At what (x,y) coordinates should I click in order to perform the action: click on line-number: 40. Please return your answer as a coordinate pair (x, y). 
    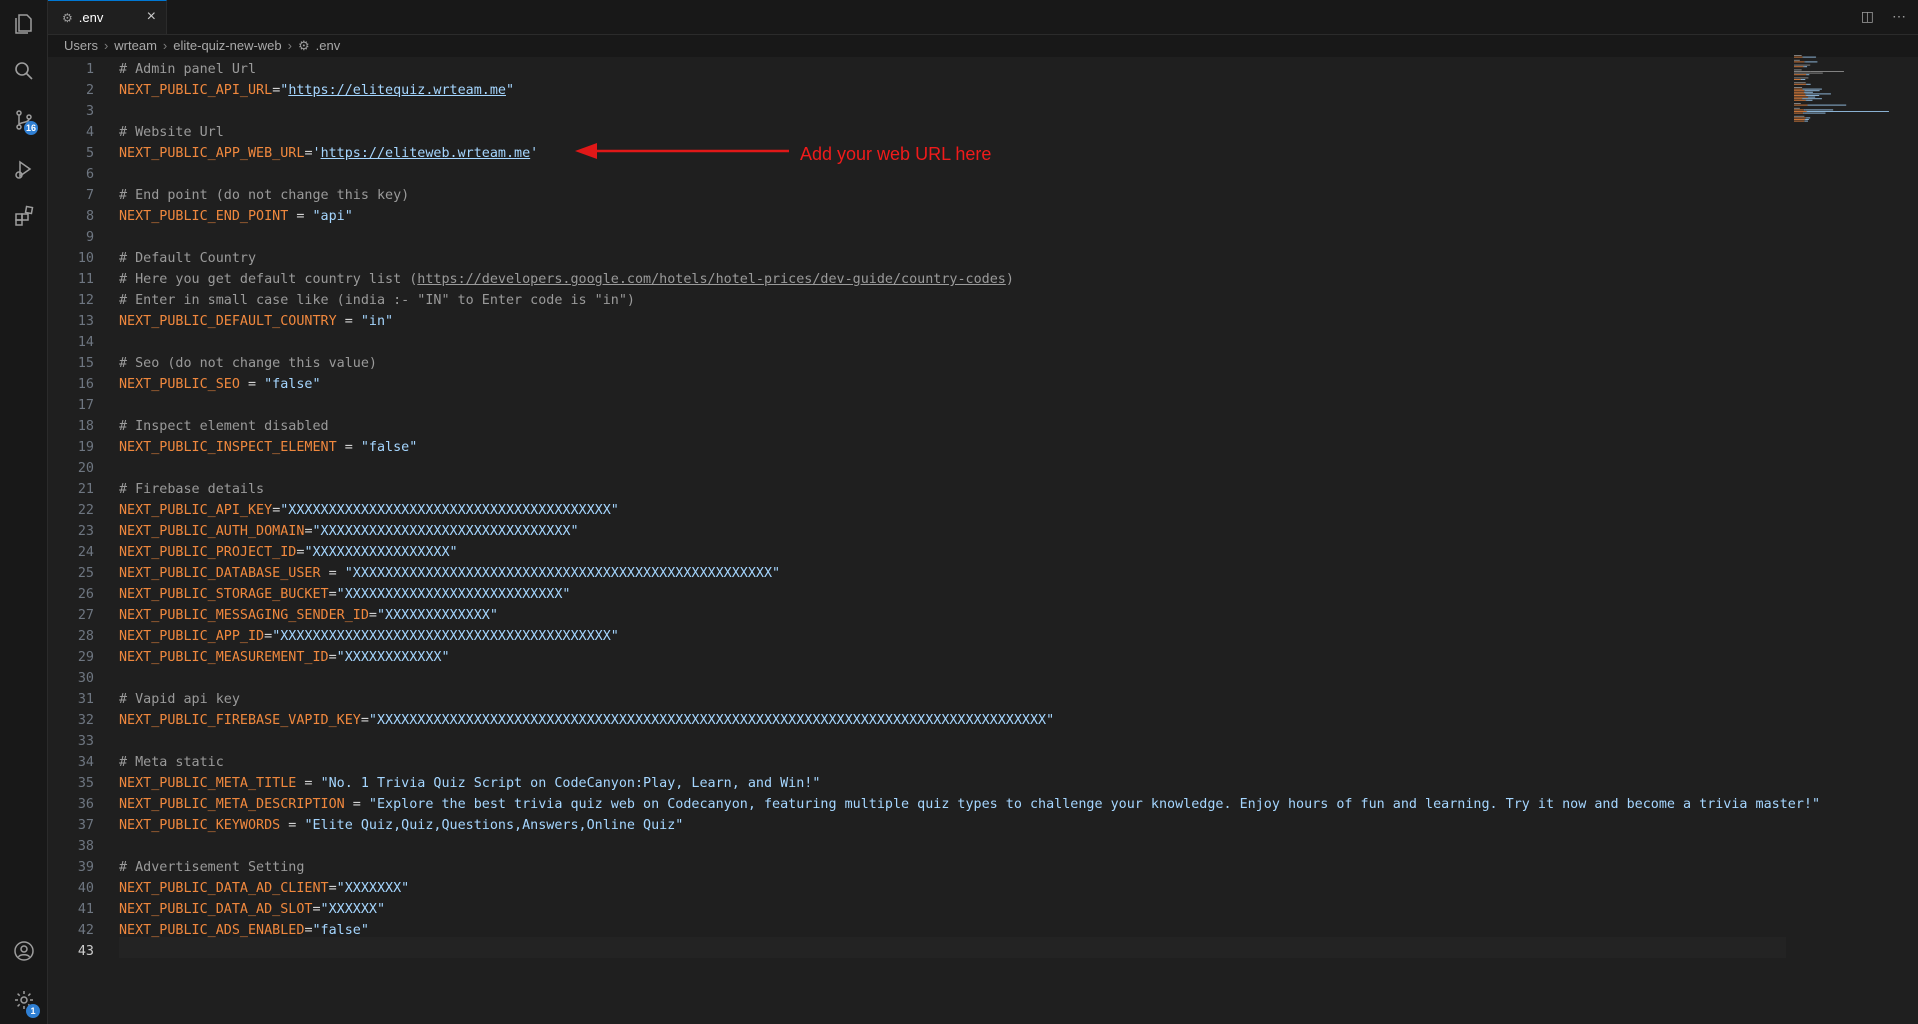
    Looking at the image, I should click on (85, 888).